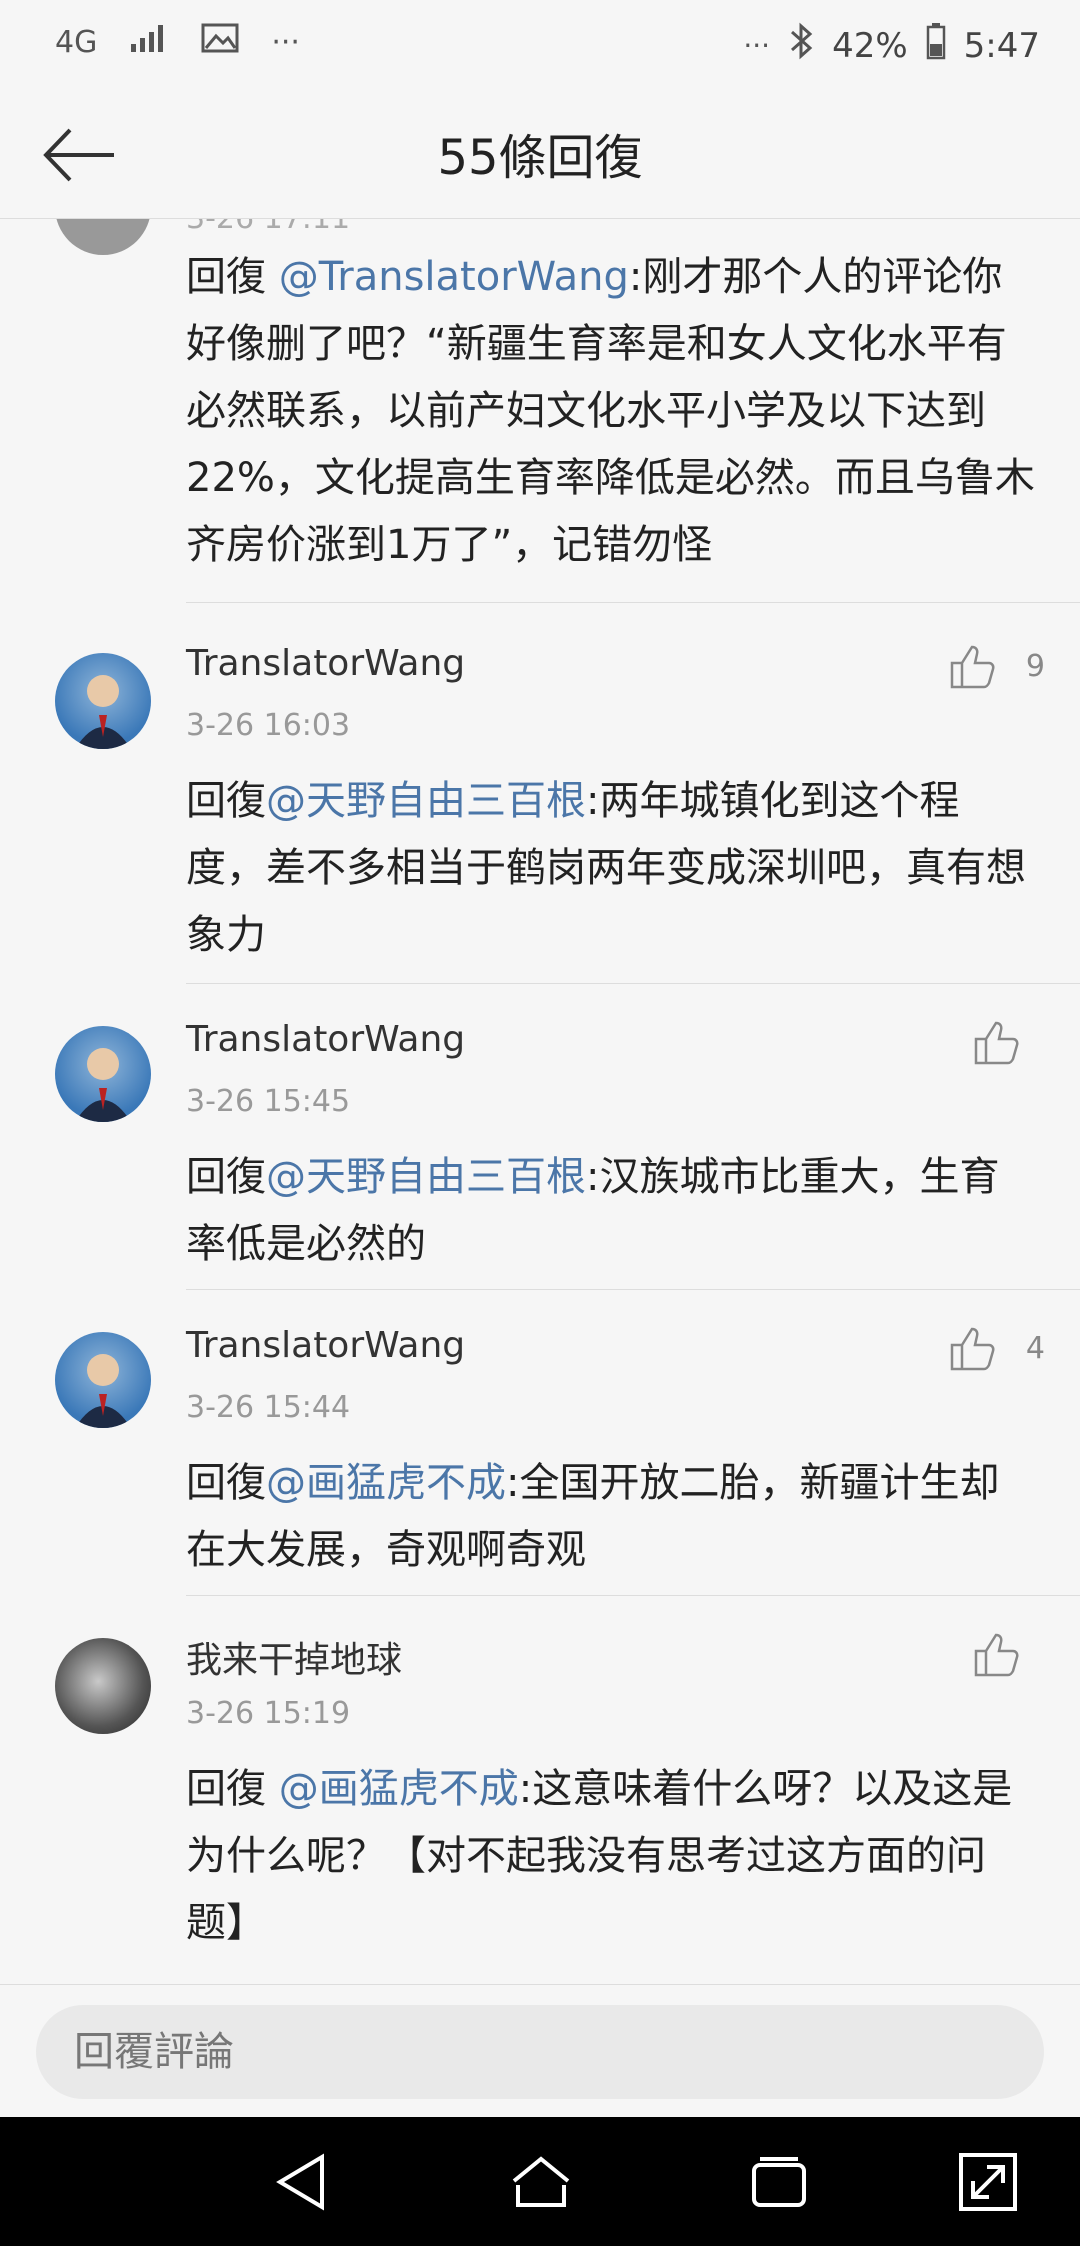  Describe the element at coordinates (177, 42) in the screenshot. I see `status-left: 4G ···` at that location.